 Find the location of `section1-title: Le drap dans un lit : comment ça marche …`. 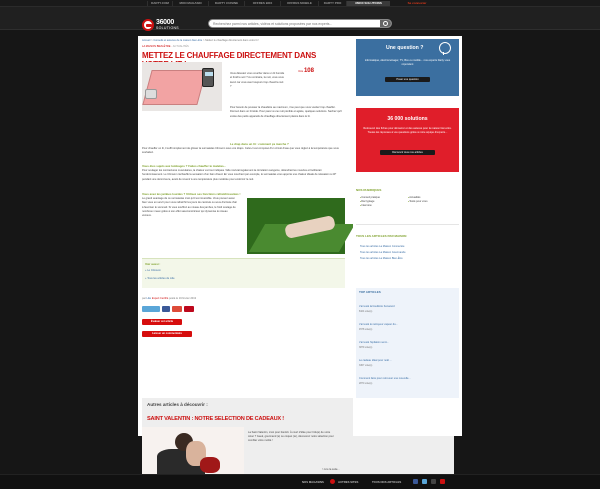

section1-title: Le drap dans un lit : comment ça marche … is located at coordinates (259, 144).